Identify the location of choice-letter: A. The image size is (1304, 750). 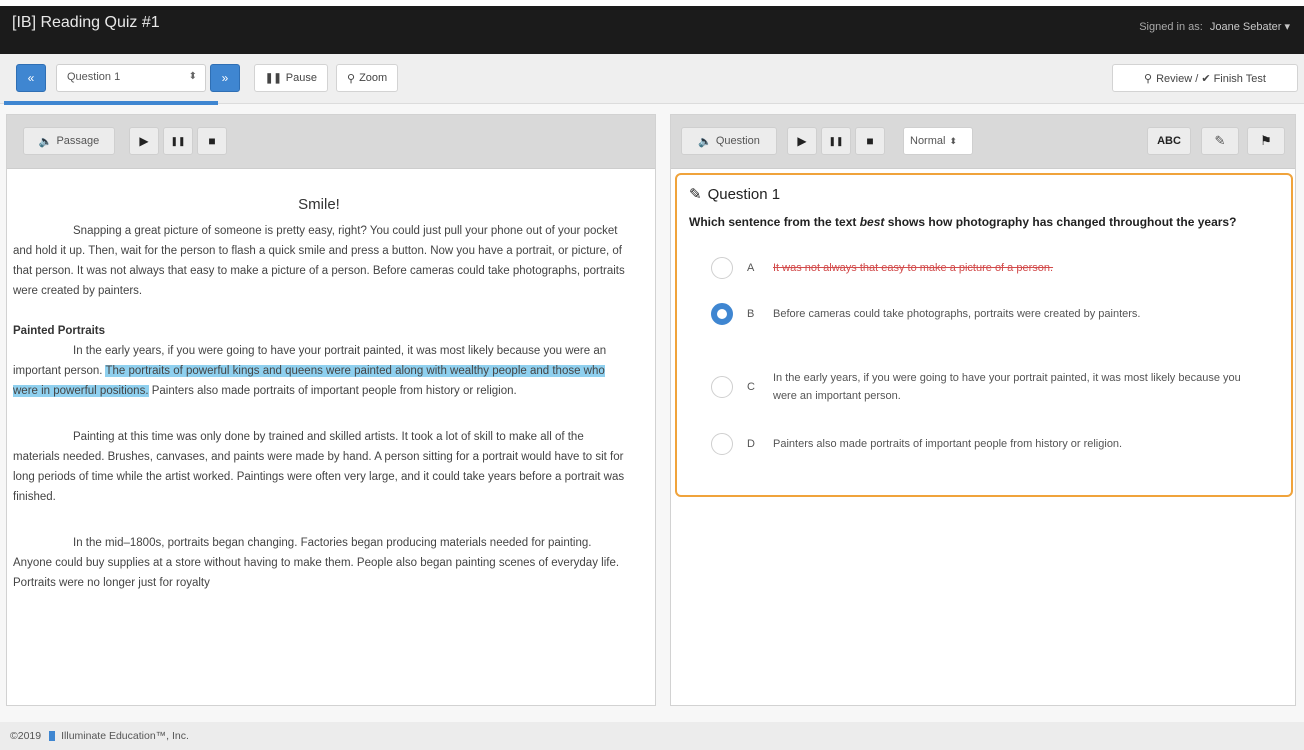
(751, 268).